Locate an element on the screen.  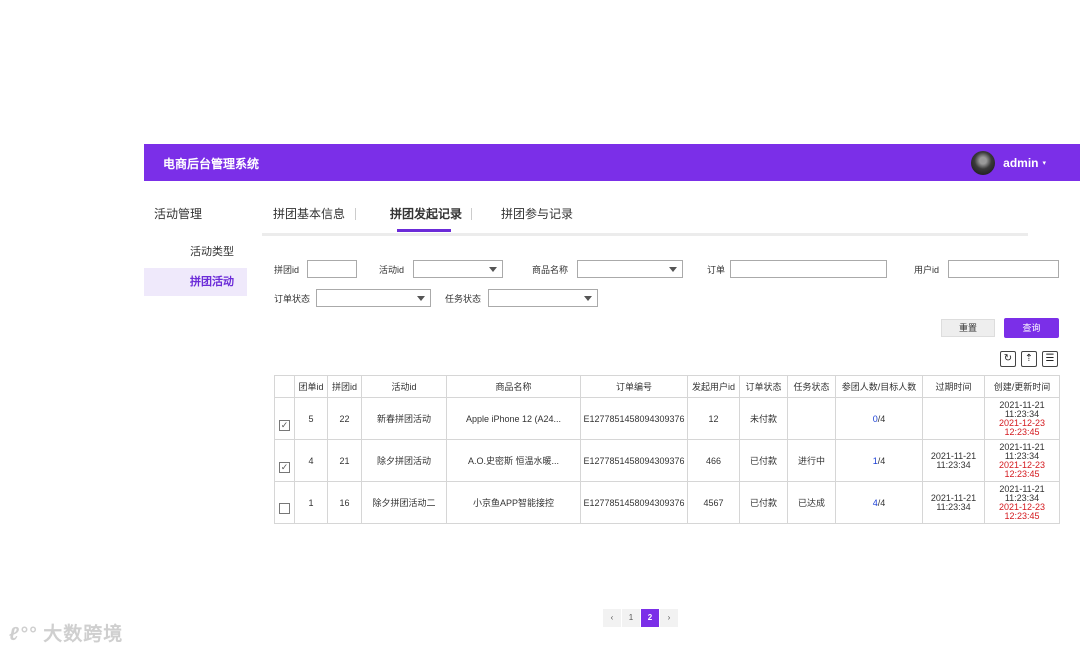
cell-user-id: 12 is located at coordinates (713, 418).